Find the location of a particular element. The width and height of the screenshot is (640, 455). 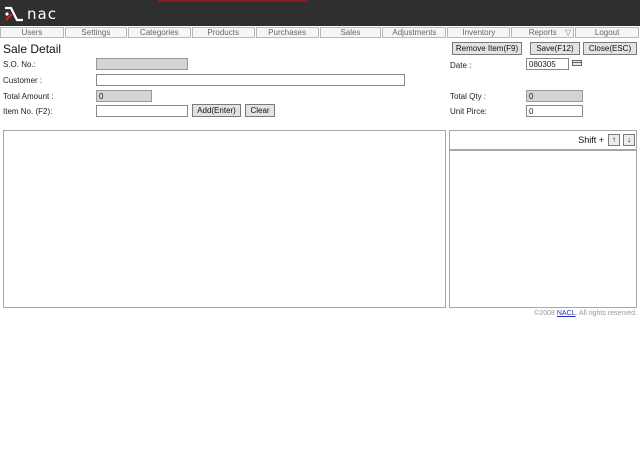

nav-item-label: Reports is located at coordinates (542, 32).